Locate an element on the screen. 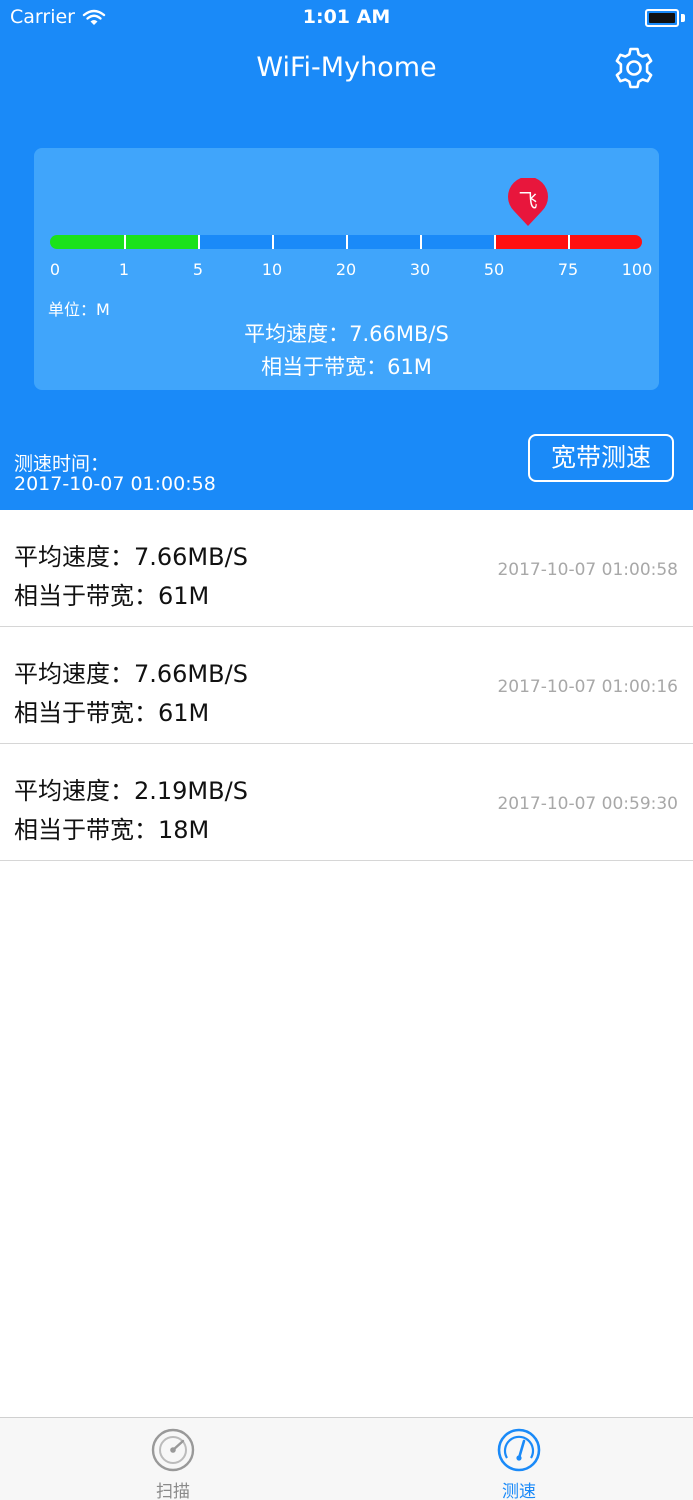 This screenshot has width=693, height=1500. scale-tick-label: 10 is located at coordinates (272, 269).